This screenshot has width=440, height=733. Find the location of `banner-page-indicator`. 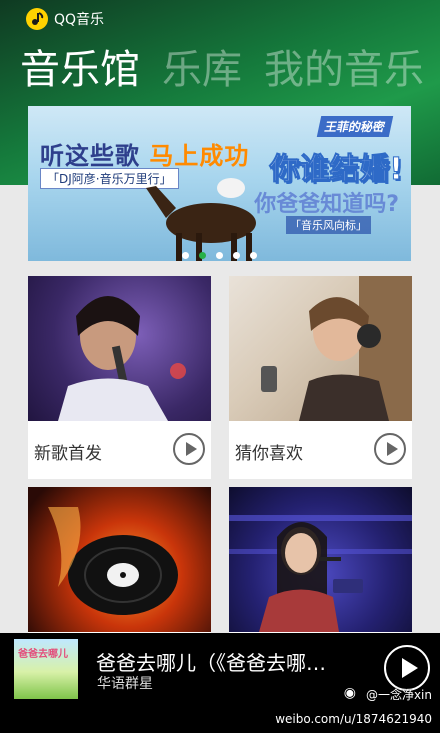

banner-page-indicator is located at coordinates (219, 252).